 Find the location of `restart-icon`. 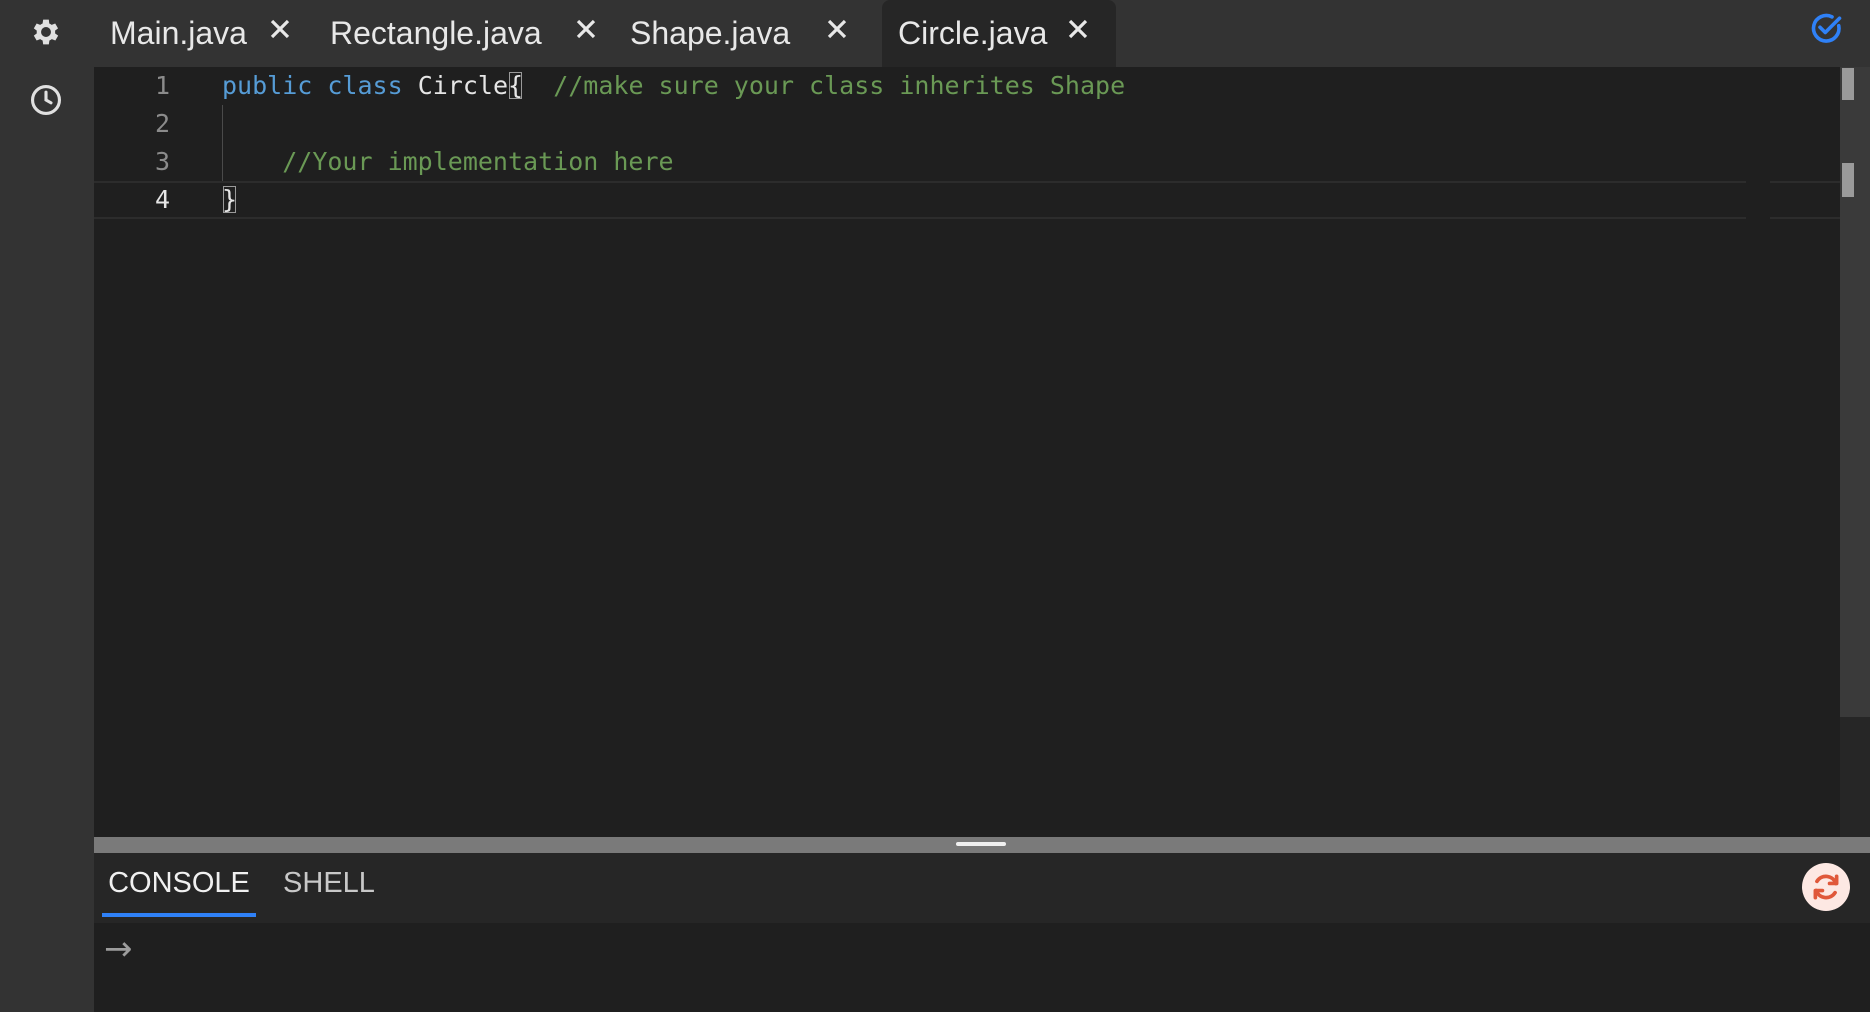

restart-icon is located at coordinates (1826, 887).